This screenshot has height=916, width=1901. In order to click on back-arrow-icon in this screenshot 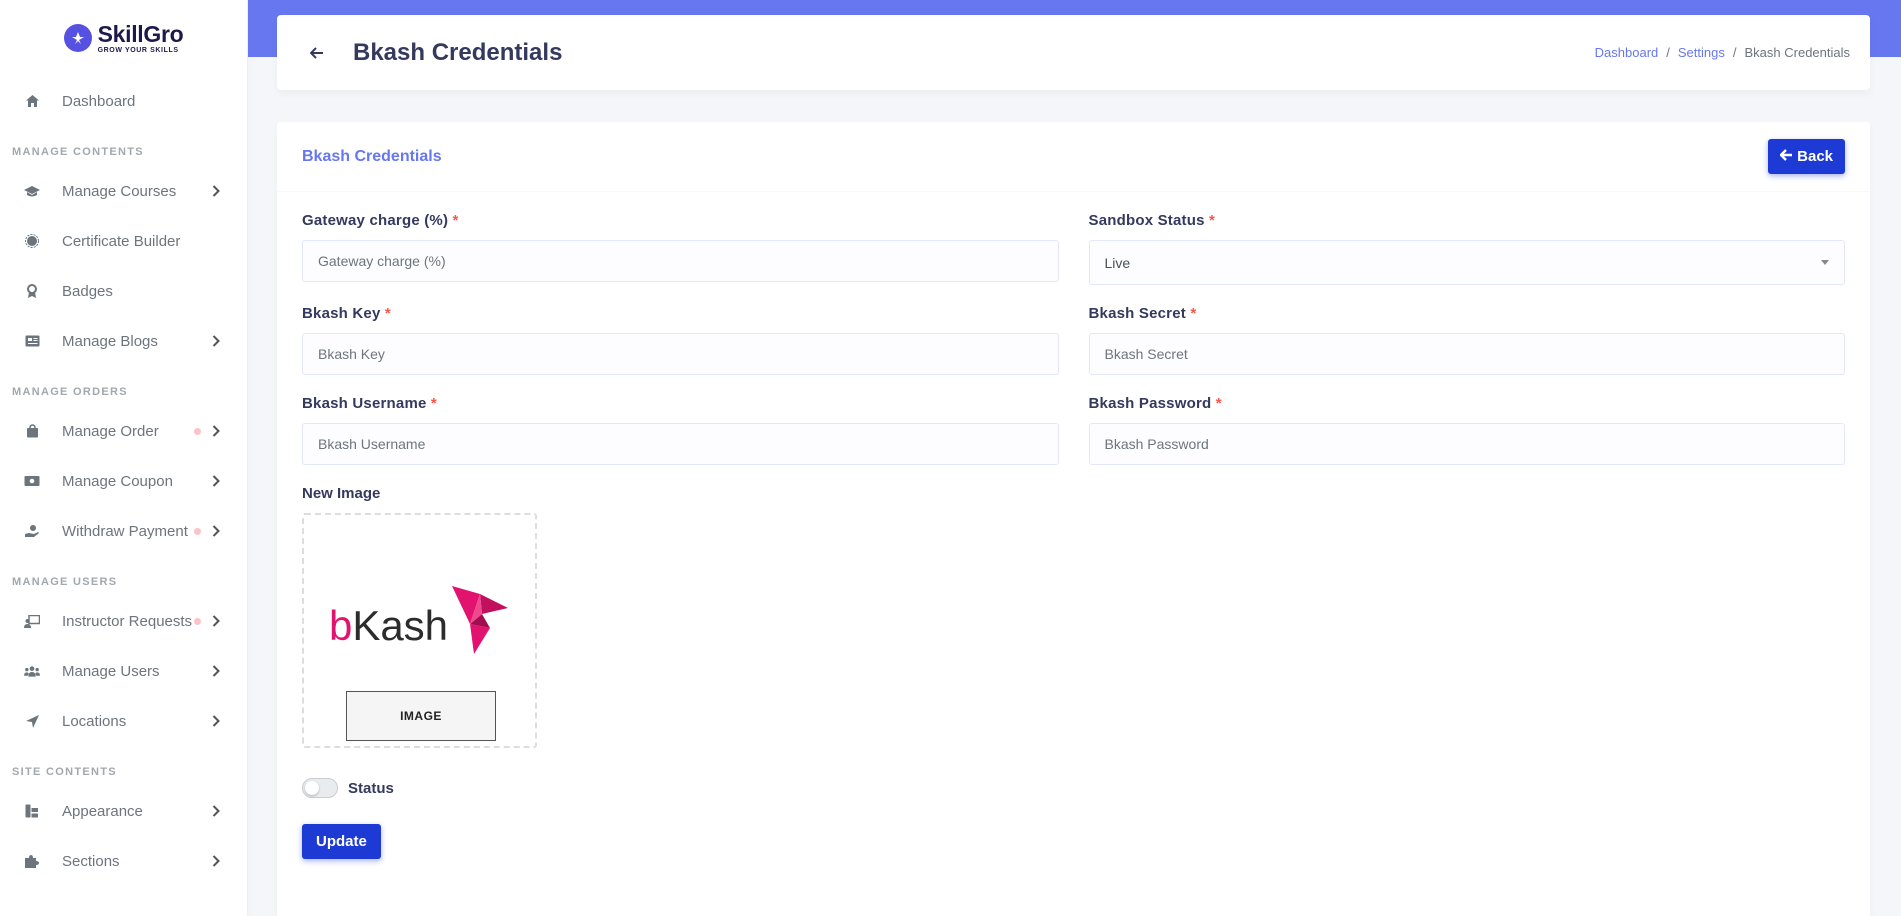, I will do `click(317, 53)`.